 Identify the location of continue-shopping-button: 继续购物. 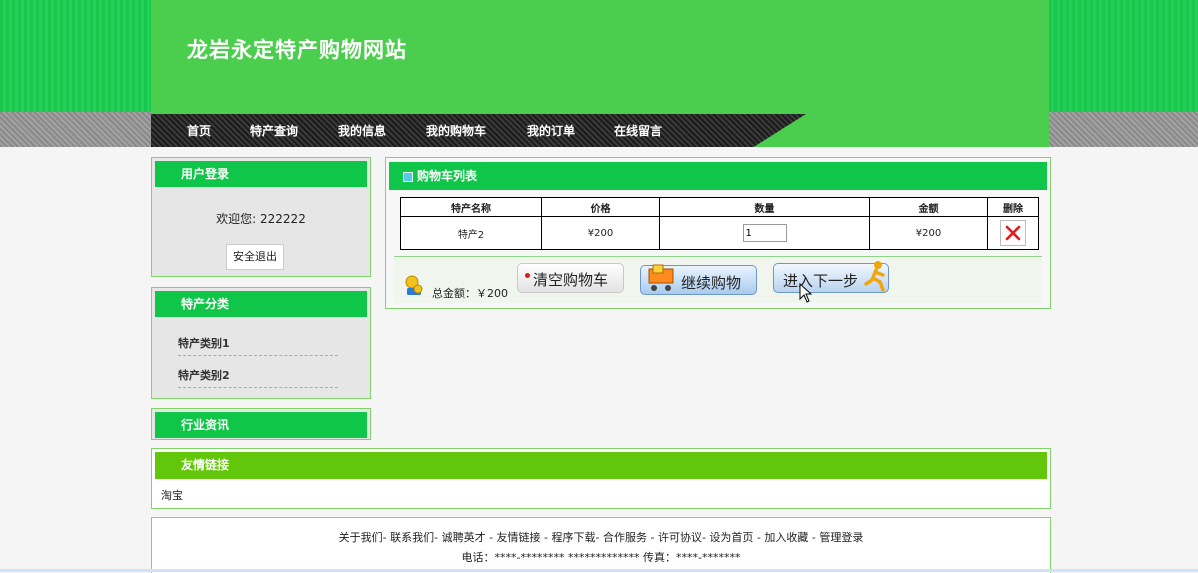
(698, 279).